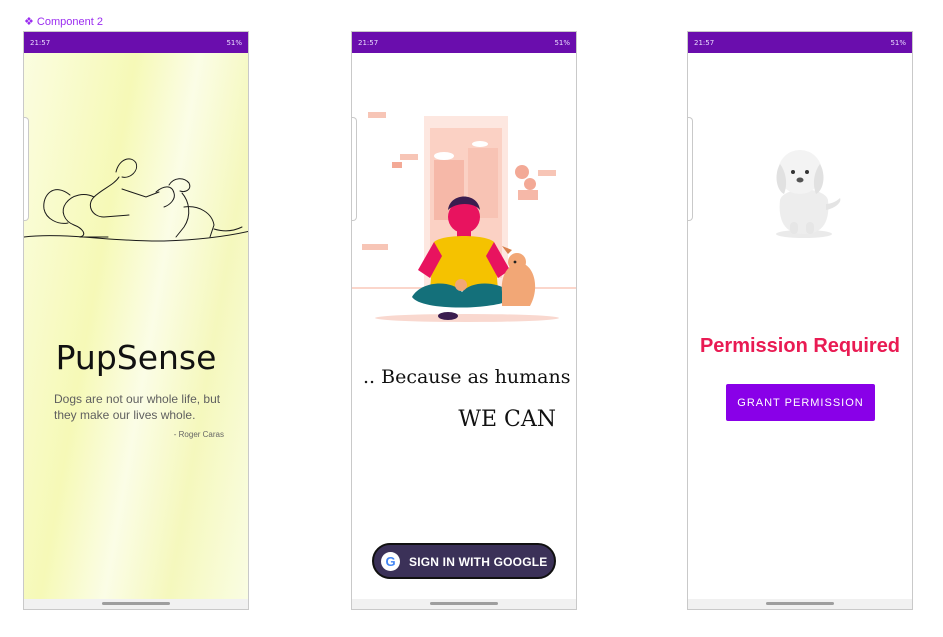  Describe the element at coordinates (198, 434) in the screenshot. I see `quote-author: - Roger Caras` at that location.